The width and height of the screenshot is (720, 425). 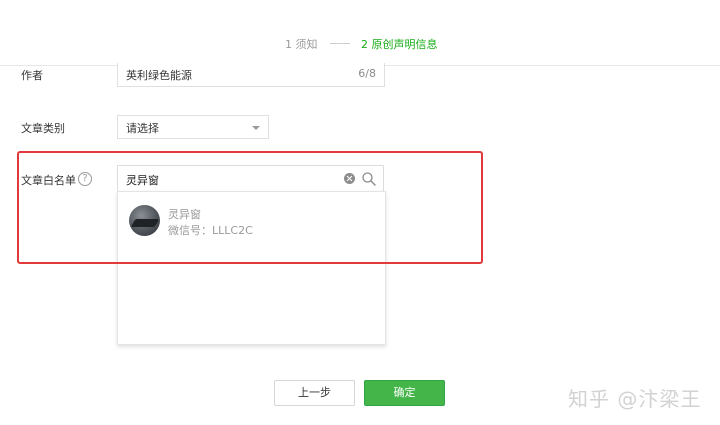 What do you see at coordinates (32, 75) in the screenshot?
I see `author-label: 作者` at bounding box center [32, 75].